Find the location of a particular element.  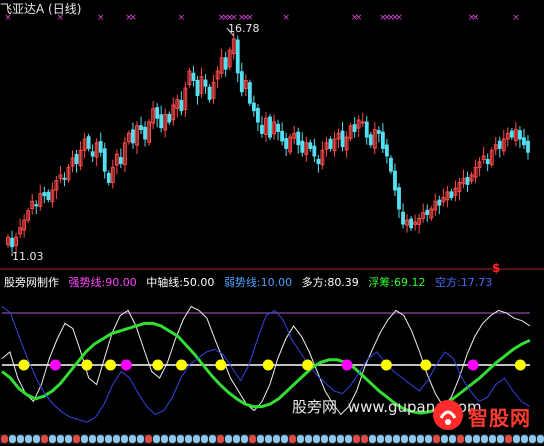

legend-float: 浮筹:69.12 is located at coordinates (397, 282).